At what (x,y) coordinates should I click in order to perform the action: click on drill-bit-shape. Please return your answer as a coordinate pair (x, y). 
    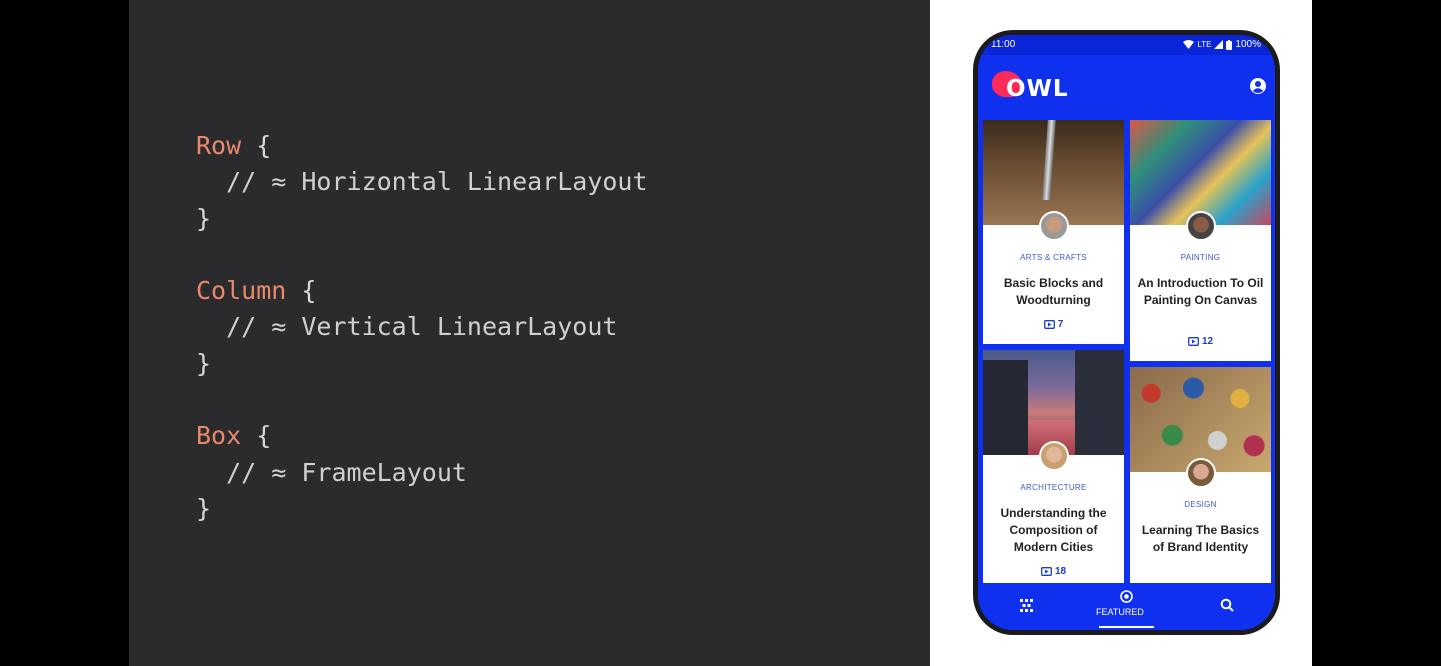
    Looking at the image, I should click on (1049, 160).